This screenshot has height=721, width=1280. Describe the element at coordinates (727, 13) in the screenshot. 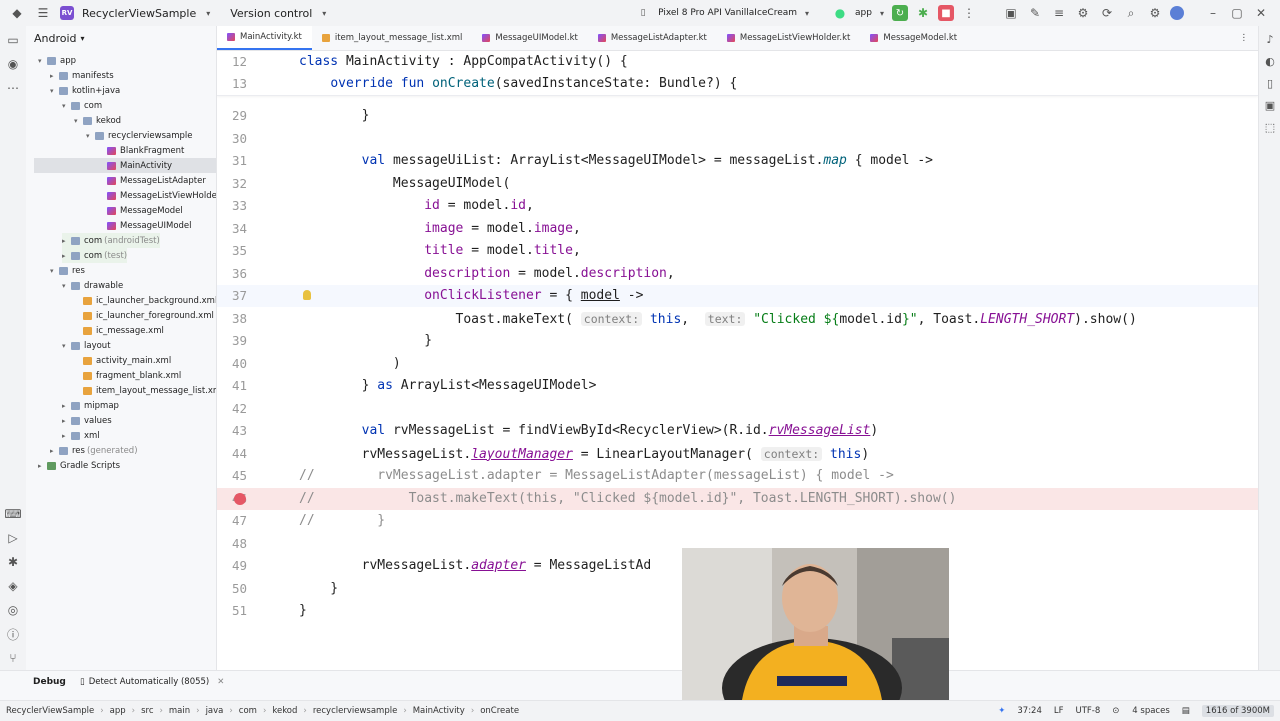

I see `device-selector: Pixel 8 Pro API VanillaIceCream` at that location.